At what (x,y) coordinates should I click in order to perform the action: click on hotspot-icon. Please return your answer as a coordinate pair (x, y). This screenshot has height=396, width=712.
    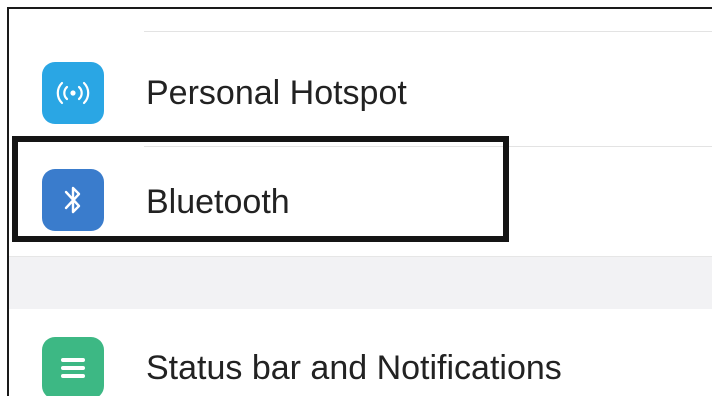
    Looking at the image, I should click on (73, 93).